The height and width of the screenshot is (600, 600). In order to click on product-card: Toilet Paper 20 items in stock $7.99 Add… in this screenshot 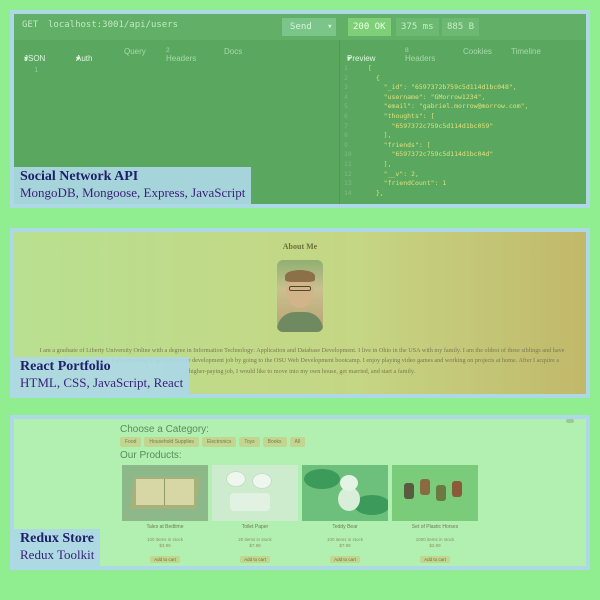, I will do `click(255, 515)`.